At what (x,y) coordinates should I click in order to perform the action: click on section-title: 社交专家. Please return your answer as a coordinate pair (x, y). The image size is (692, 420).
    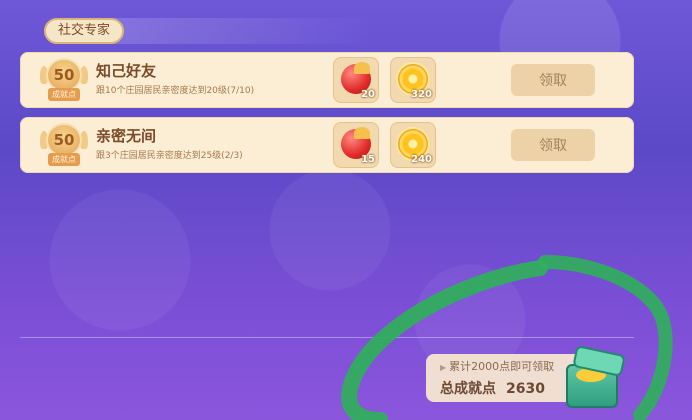
    Looking at the image, I should click on (84, 31).